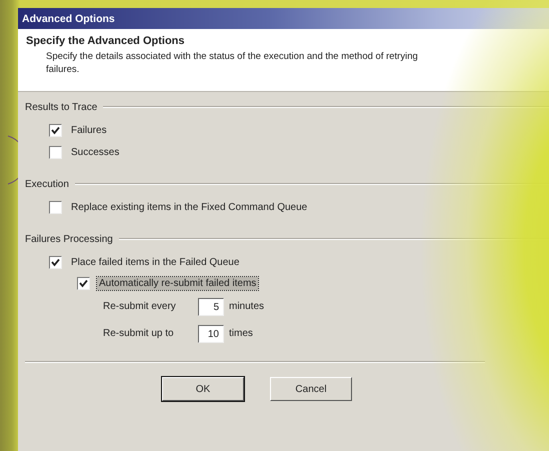 Image resolution: width=549 pixels, height=451 pixels. I want to click on group-title: Failures Processing, so click(69, 239).